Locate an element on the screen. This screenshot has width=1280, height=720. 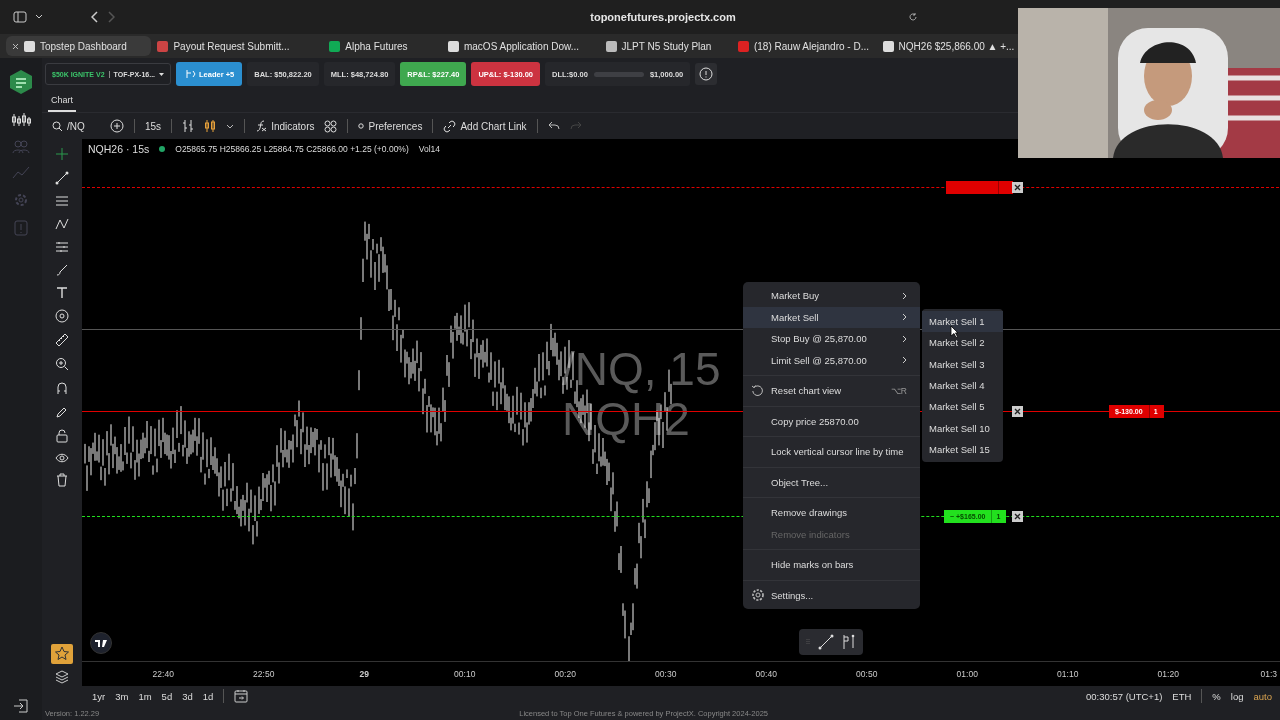
range-button: 1d is located at coordinates (208, 696).